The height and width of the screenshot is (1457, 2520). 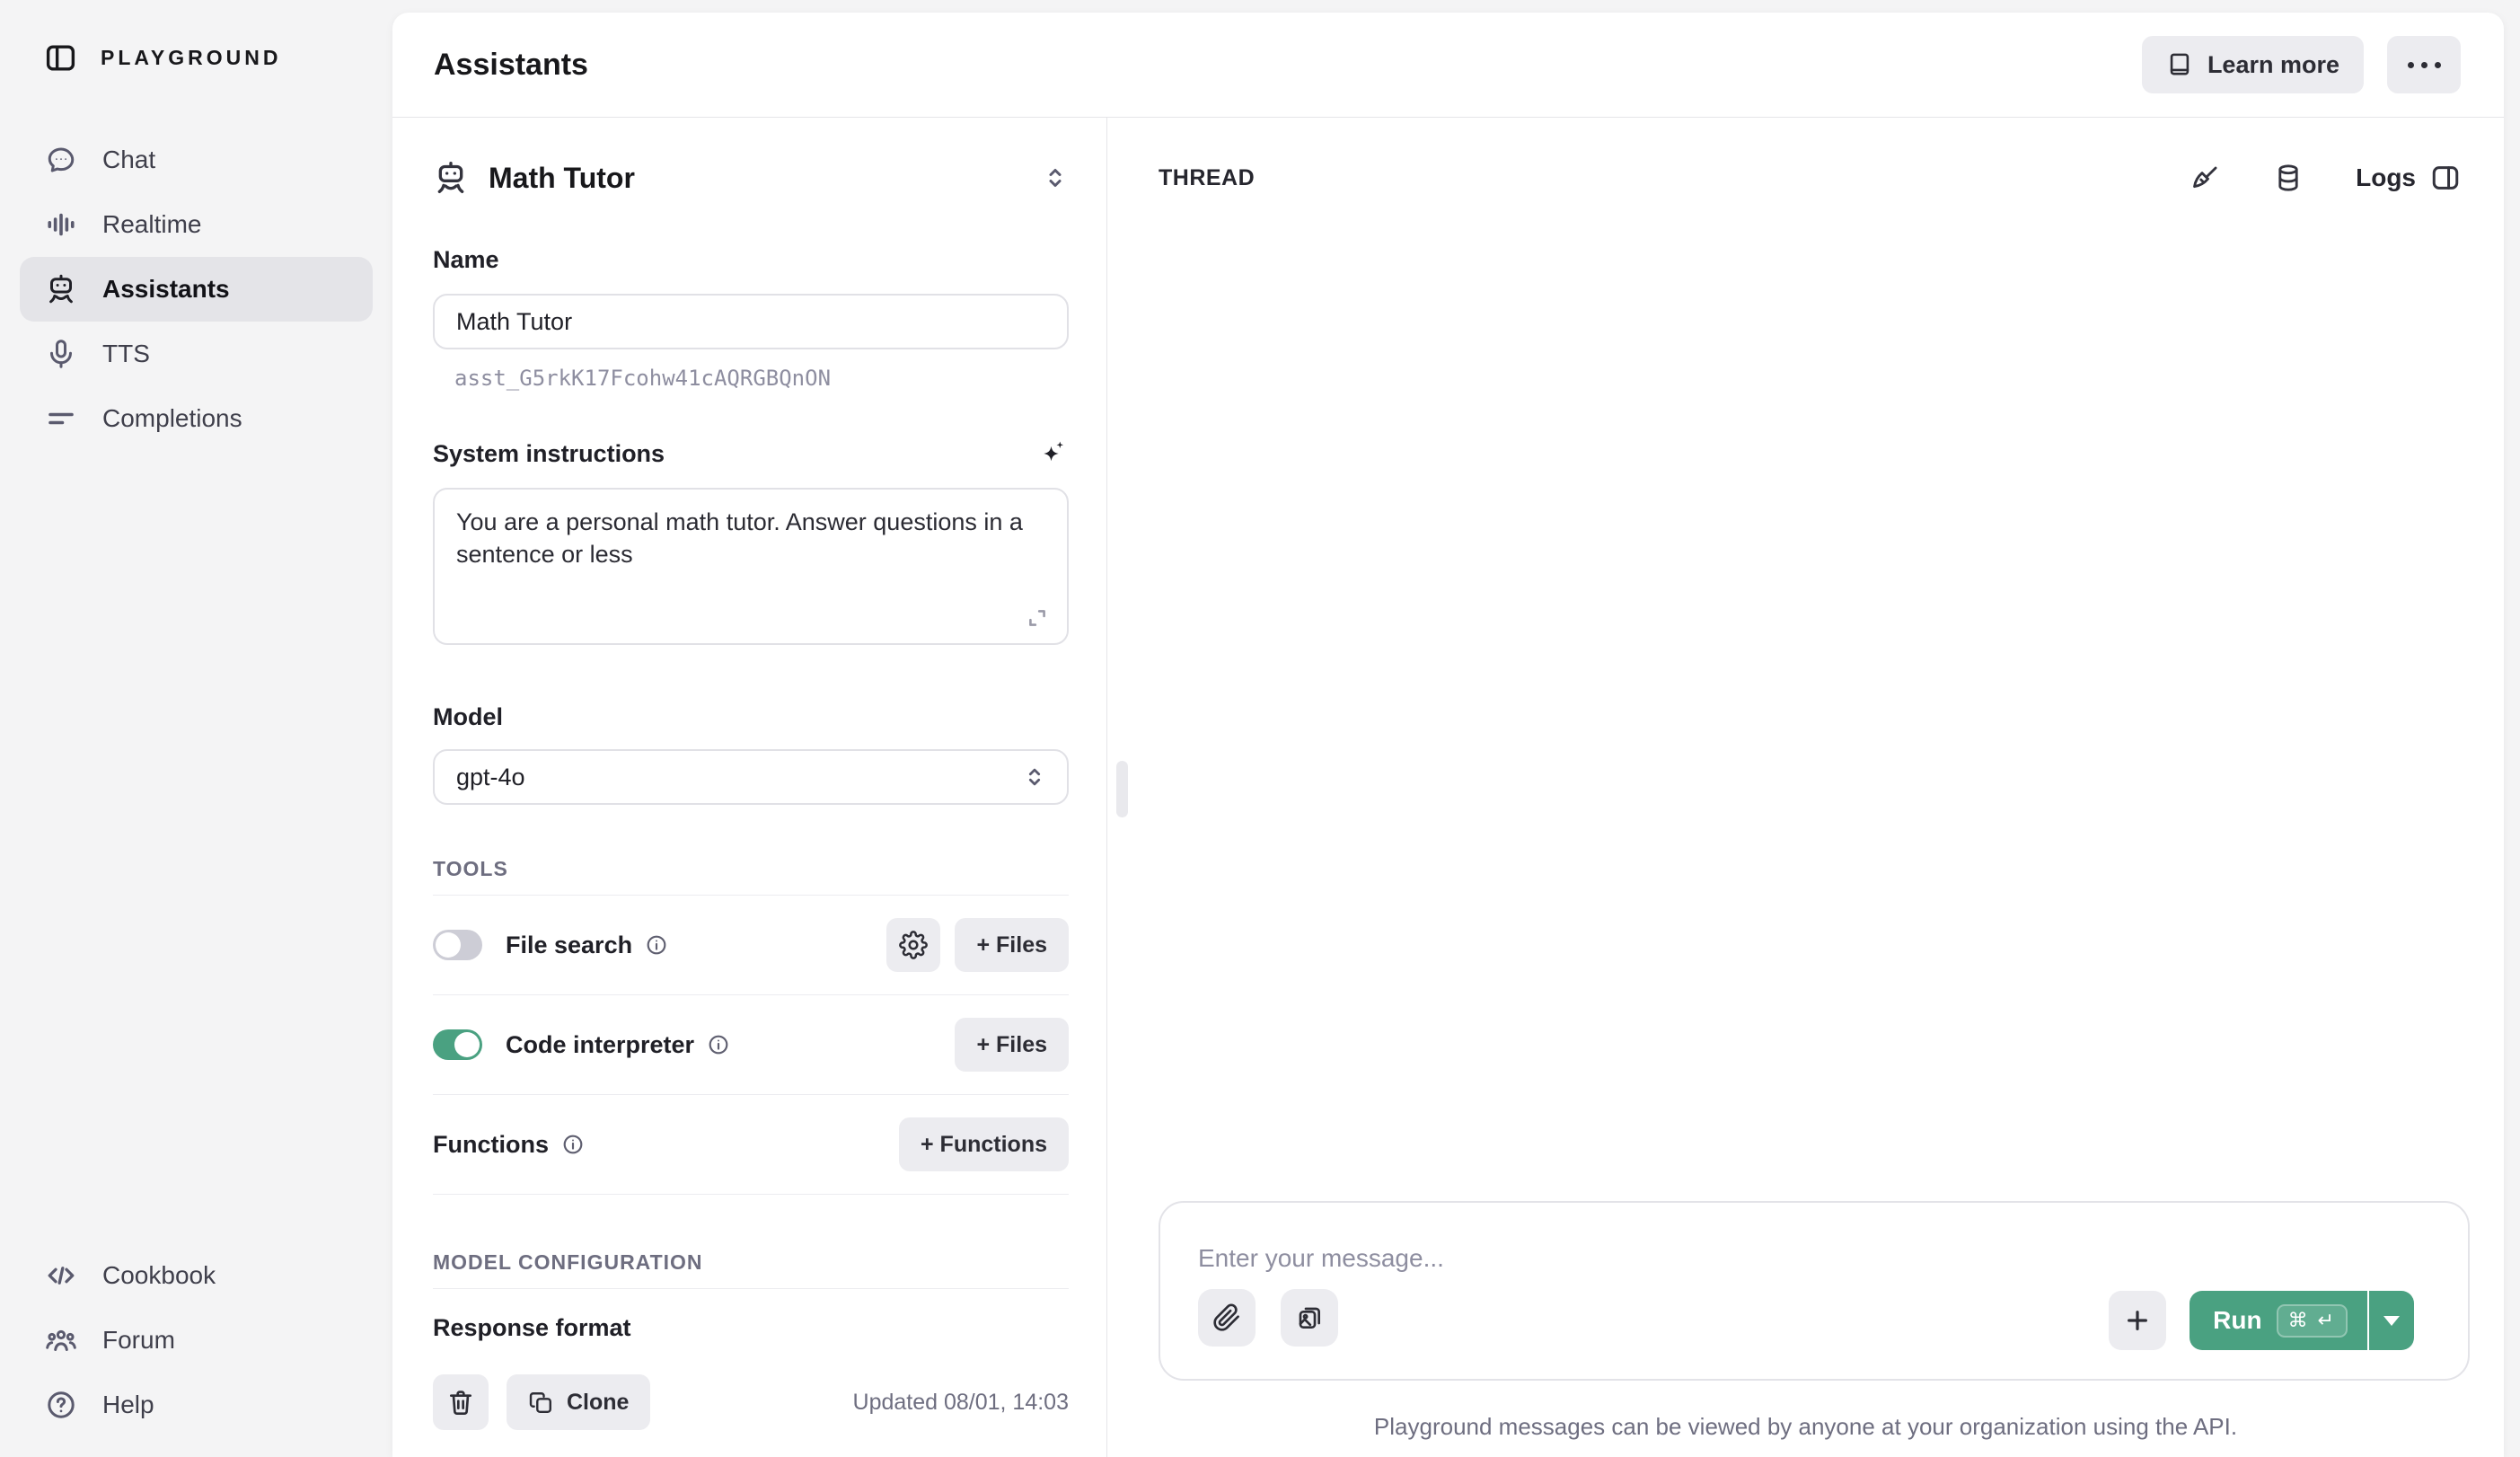 I want to click on clone-label: Clone, so click(x=598, y=1402).